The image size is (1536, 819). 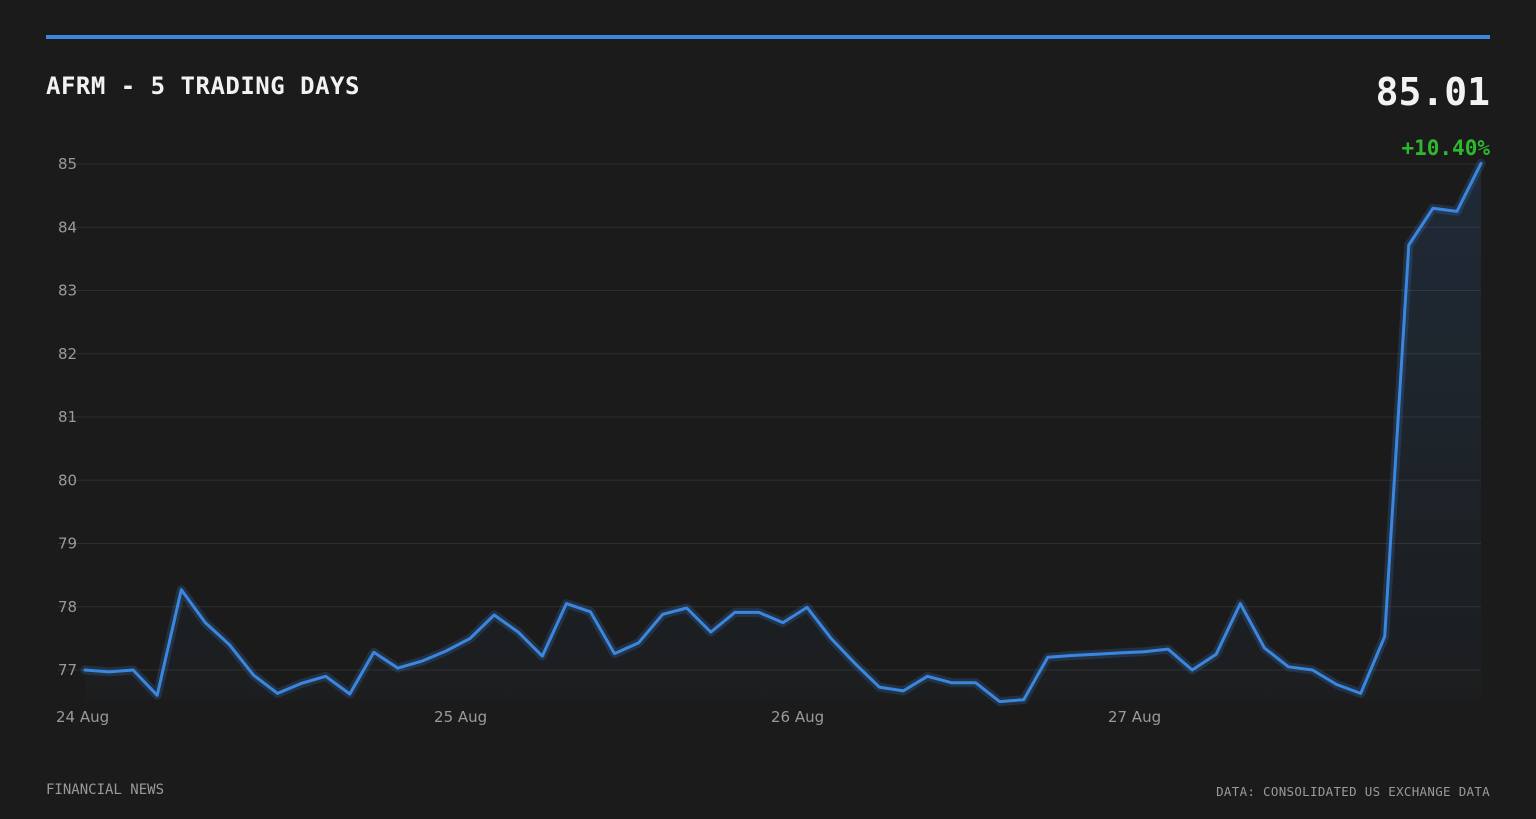 I want to click on footer-source-right: DATA: CONSOLIDATED US EXCHANGE DATA, so click(x=1353, y=791).